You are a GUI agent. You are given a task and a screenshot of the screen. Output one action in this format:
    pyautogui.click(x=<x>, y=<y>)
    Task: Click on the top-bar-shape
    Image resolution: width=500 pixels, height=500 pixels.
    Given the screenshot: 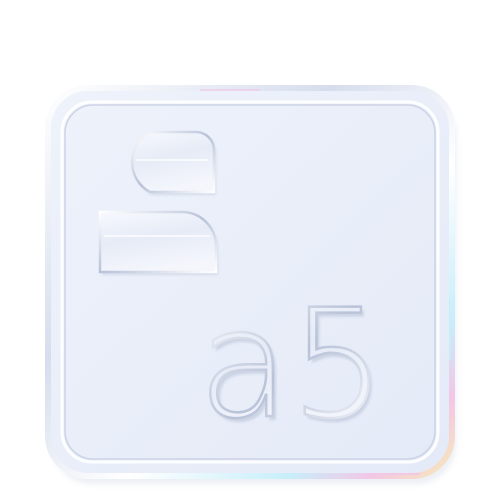 What is the action you would take?
    pyautogui.click(x=173, y=162)
    